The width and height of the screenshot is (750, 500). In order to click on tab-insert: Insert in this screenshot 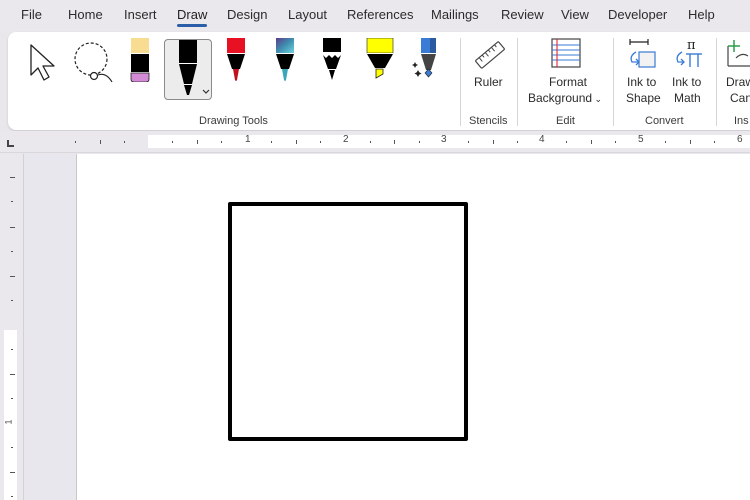, I will do `click(140, 14)`.